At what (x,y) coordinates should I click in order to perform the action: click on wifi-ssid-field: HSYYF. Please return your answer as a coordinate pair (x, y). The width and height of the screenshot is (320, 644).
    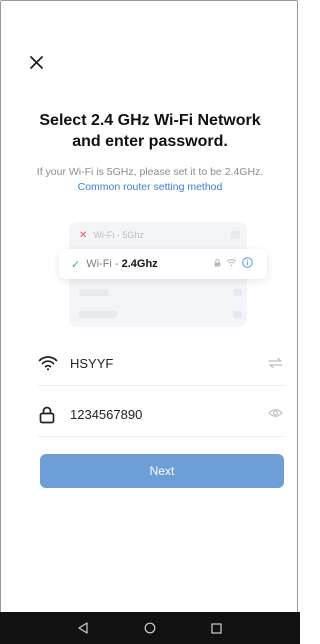
    Looking at the image, I should click on (161, 365).